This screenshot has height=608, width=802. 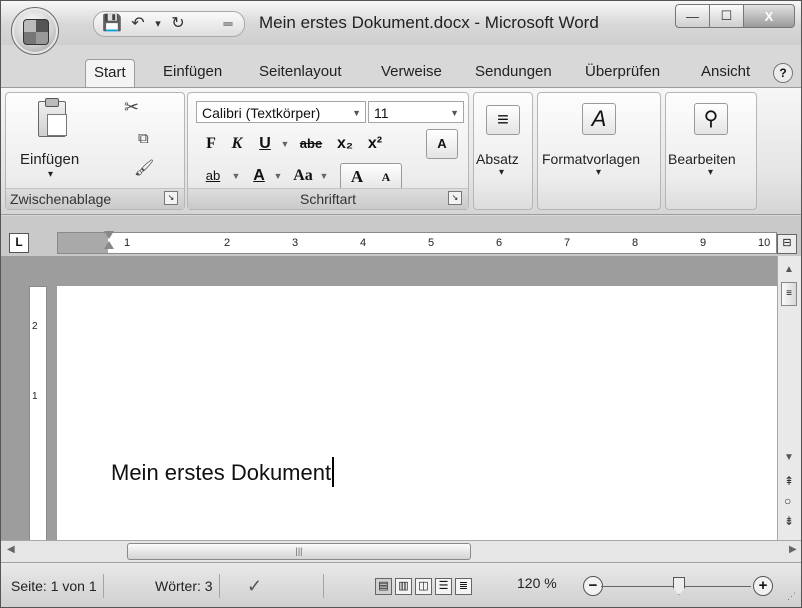 What do you see at coordinates (386, 177) in the screenshot?
I see `shrink-font-button: A` at bounding box center [386, 177].